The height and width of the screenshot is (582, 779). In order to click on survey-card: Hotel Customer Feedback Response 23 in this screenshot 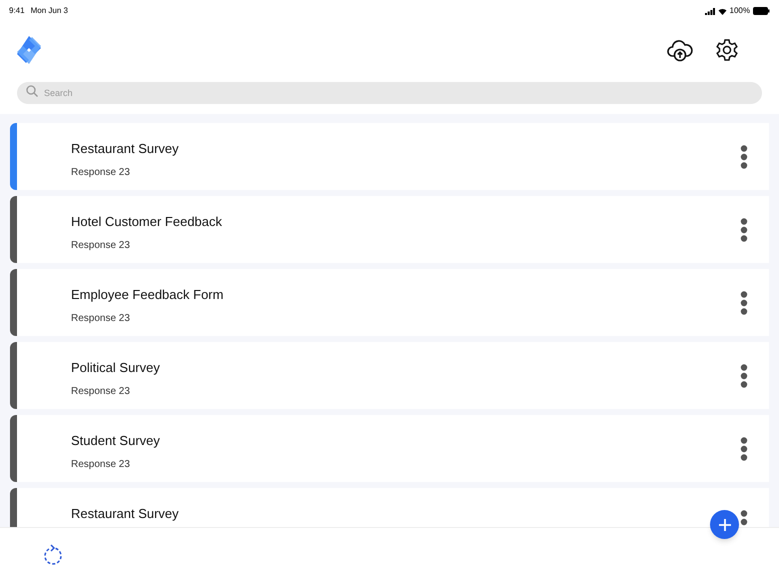, I will do `click(389, 229)`.